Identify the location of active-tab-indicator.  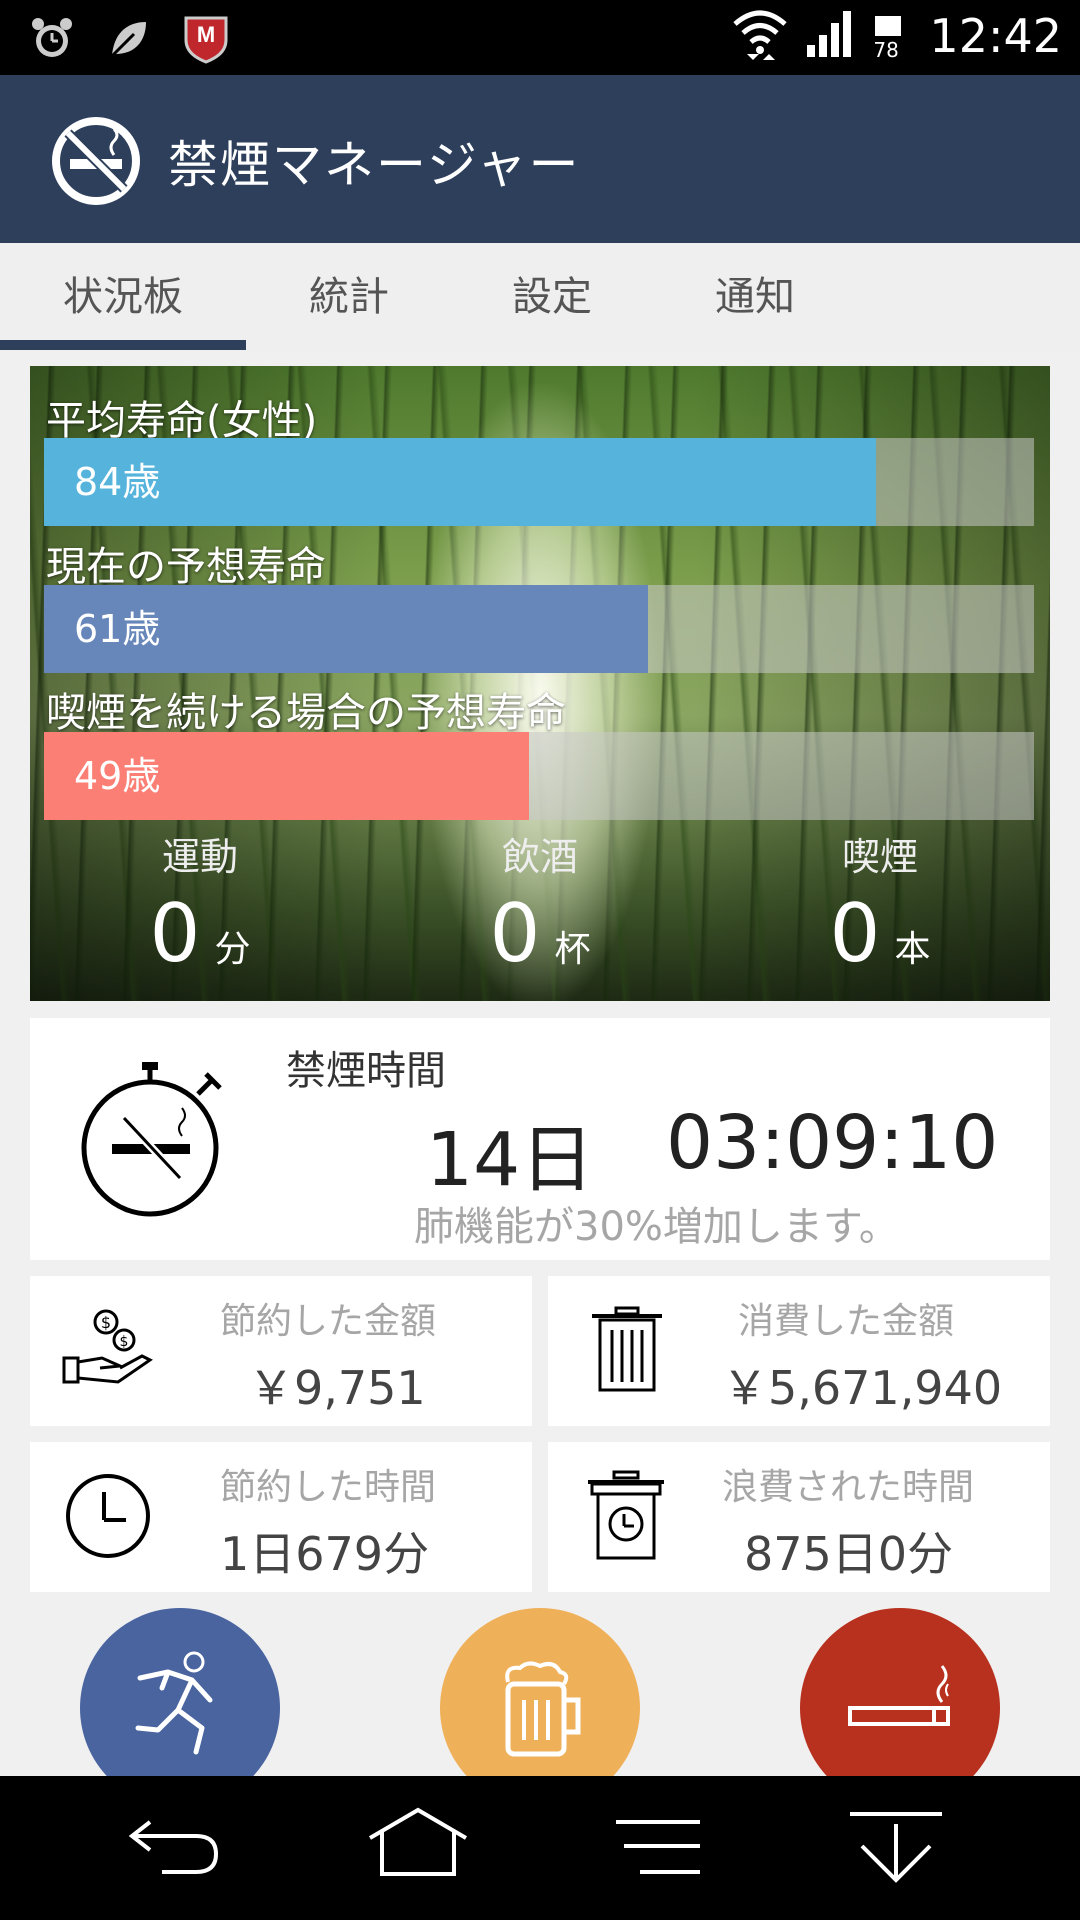
(123, 345).